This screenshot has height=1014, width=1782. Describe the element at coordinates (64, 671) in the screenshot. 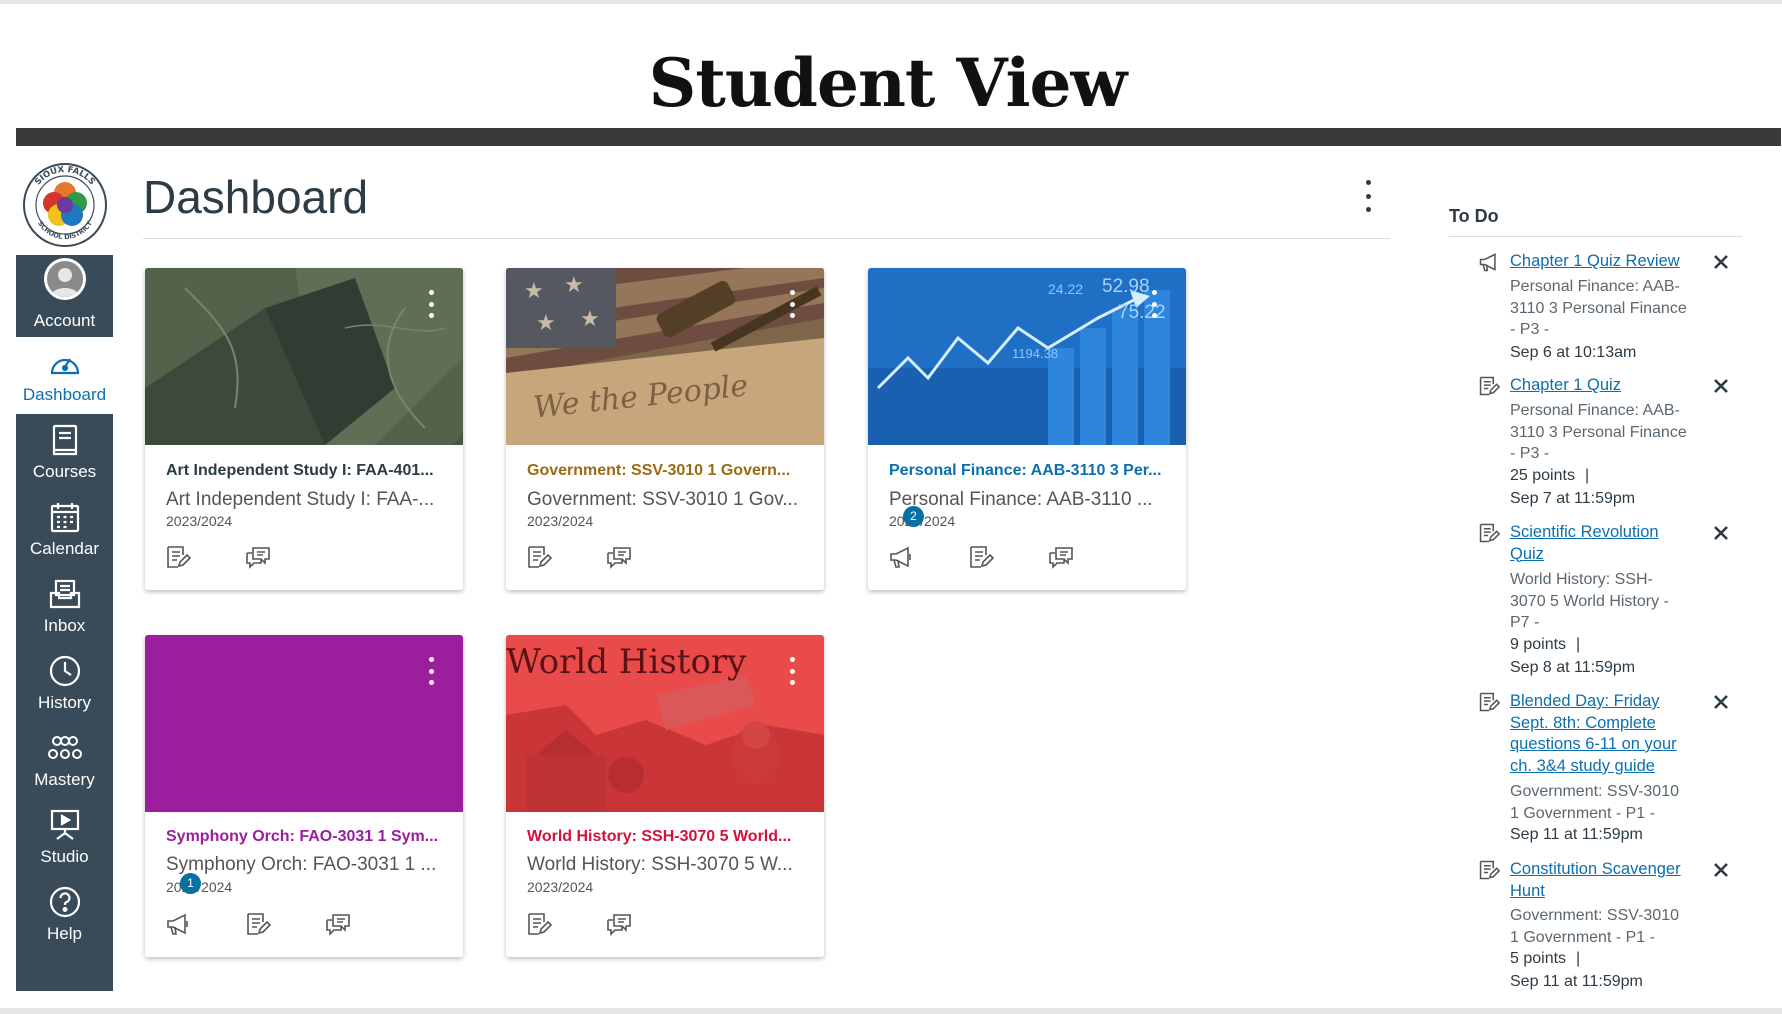

I see `clock-icon` at that location.